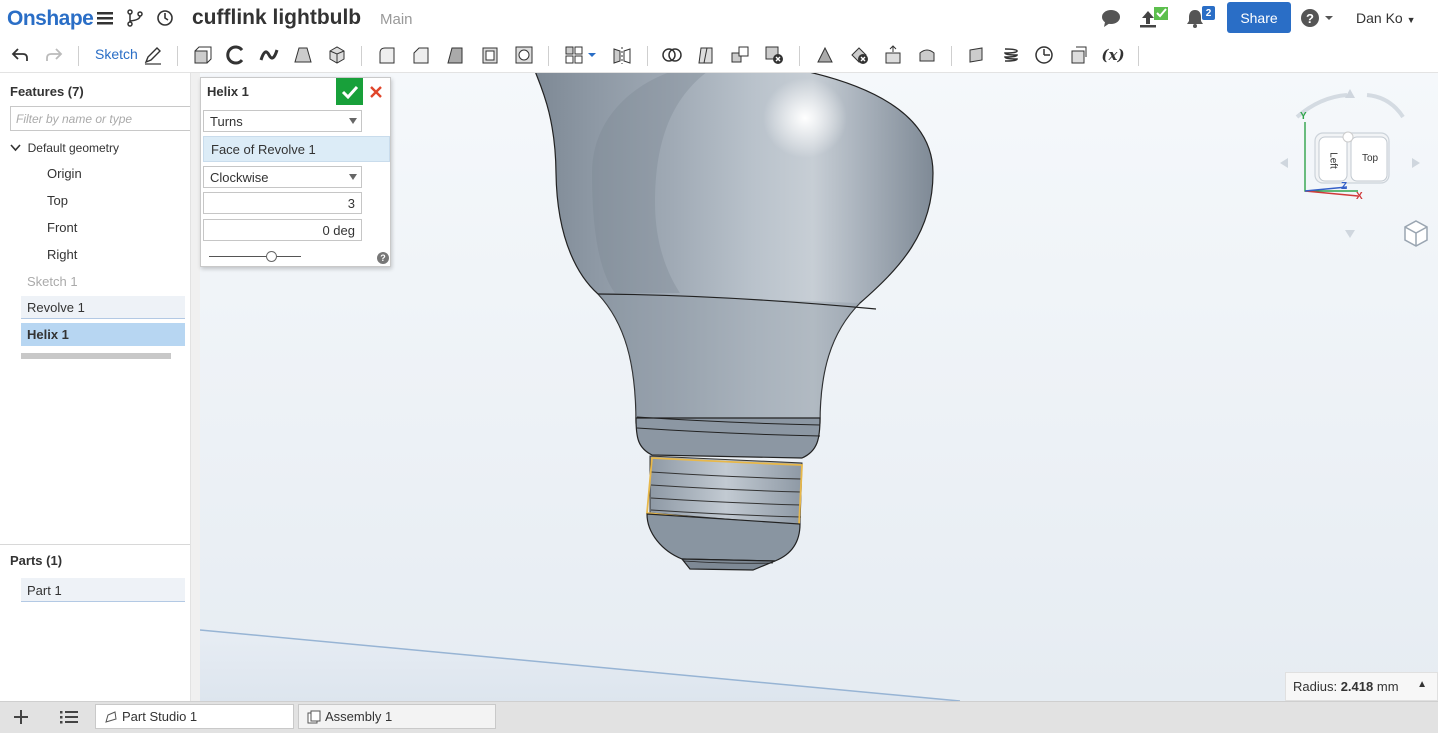  I want to click on angle-slider-track, so click(255, 256).